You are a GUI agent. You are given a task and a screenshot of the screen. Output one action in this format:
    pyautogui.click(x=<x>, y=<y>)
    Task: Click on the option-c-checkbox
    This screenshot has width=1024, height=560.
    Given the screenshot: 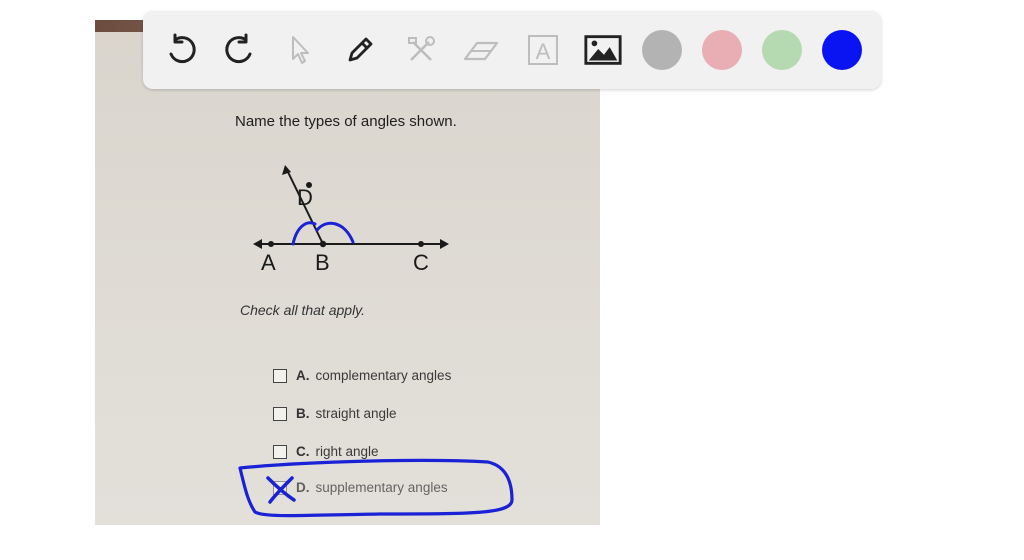 What is the action you would take?
    pyautogui.click(x=280, y=451)
    